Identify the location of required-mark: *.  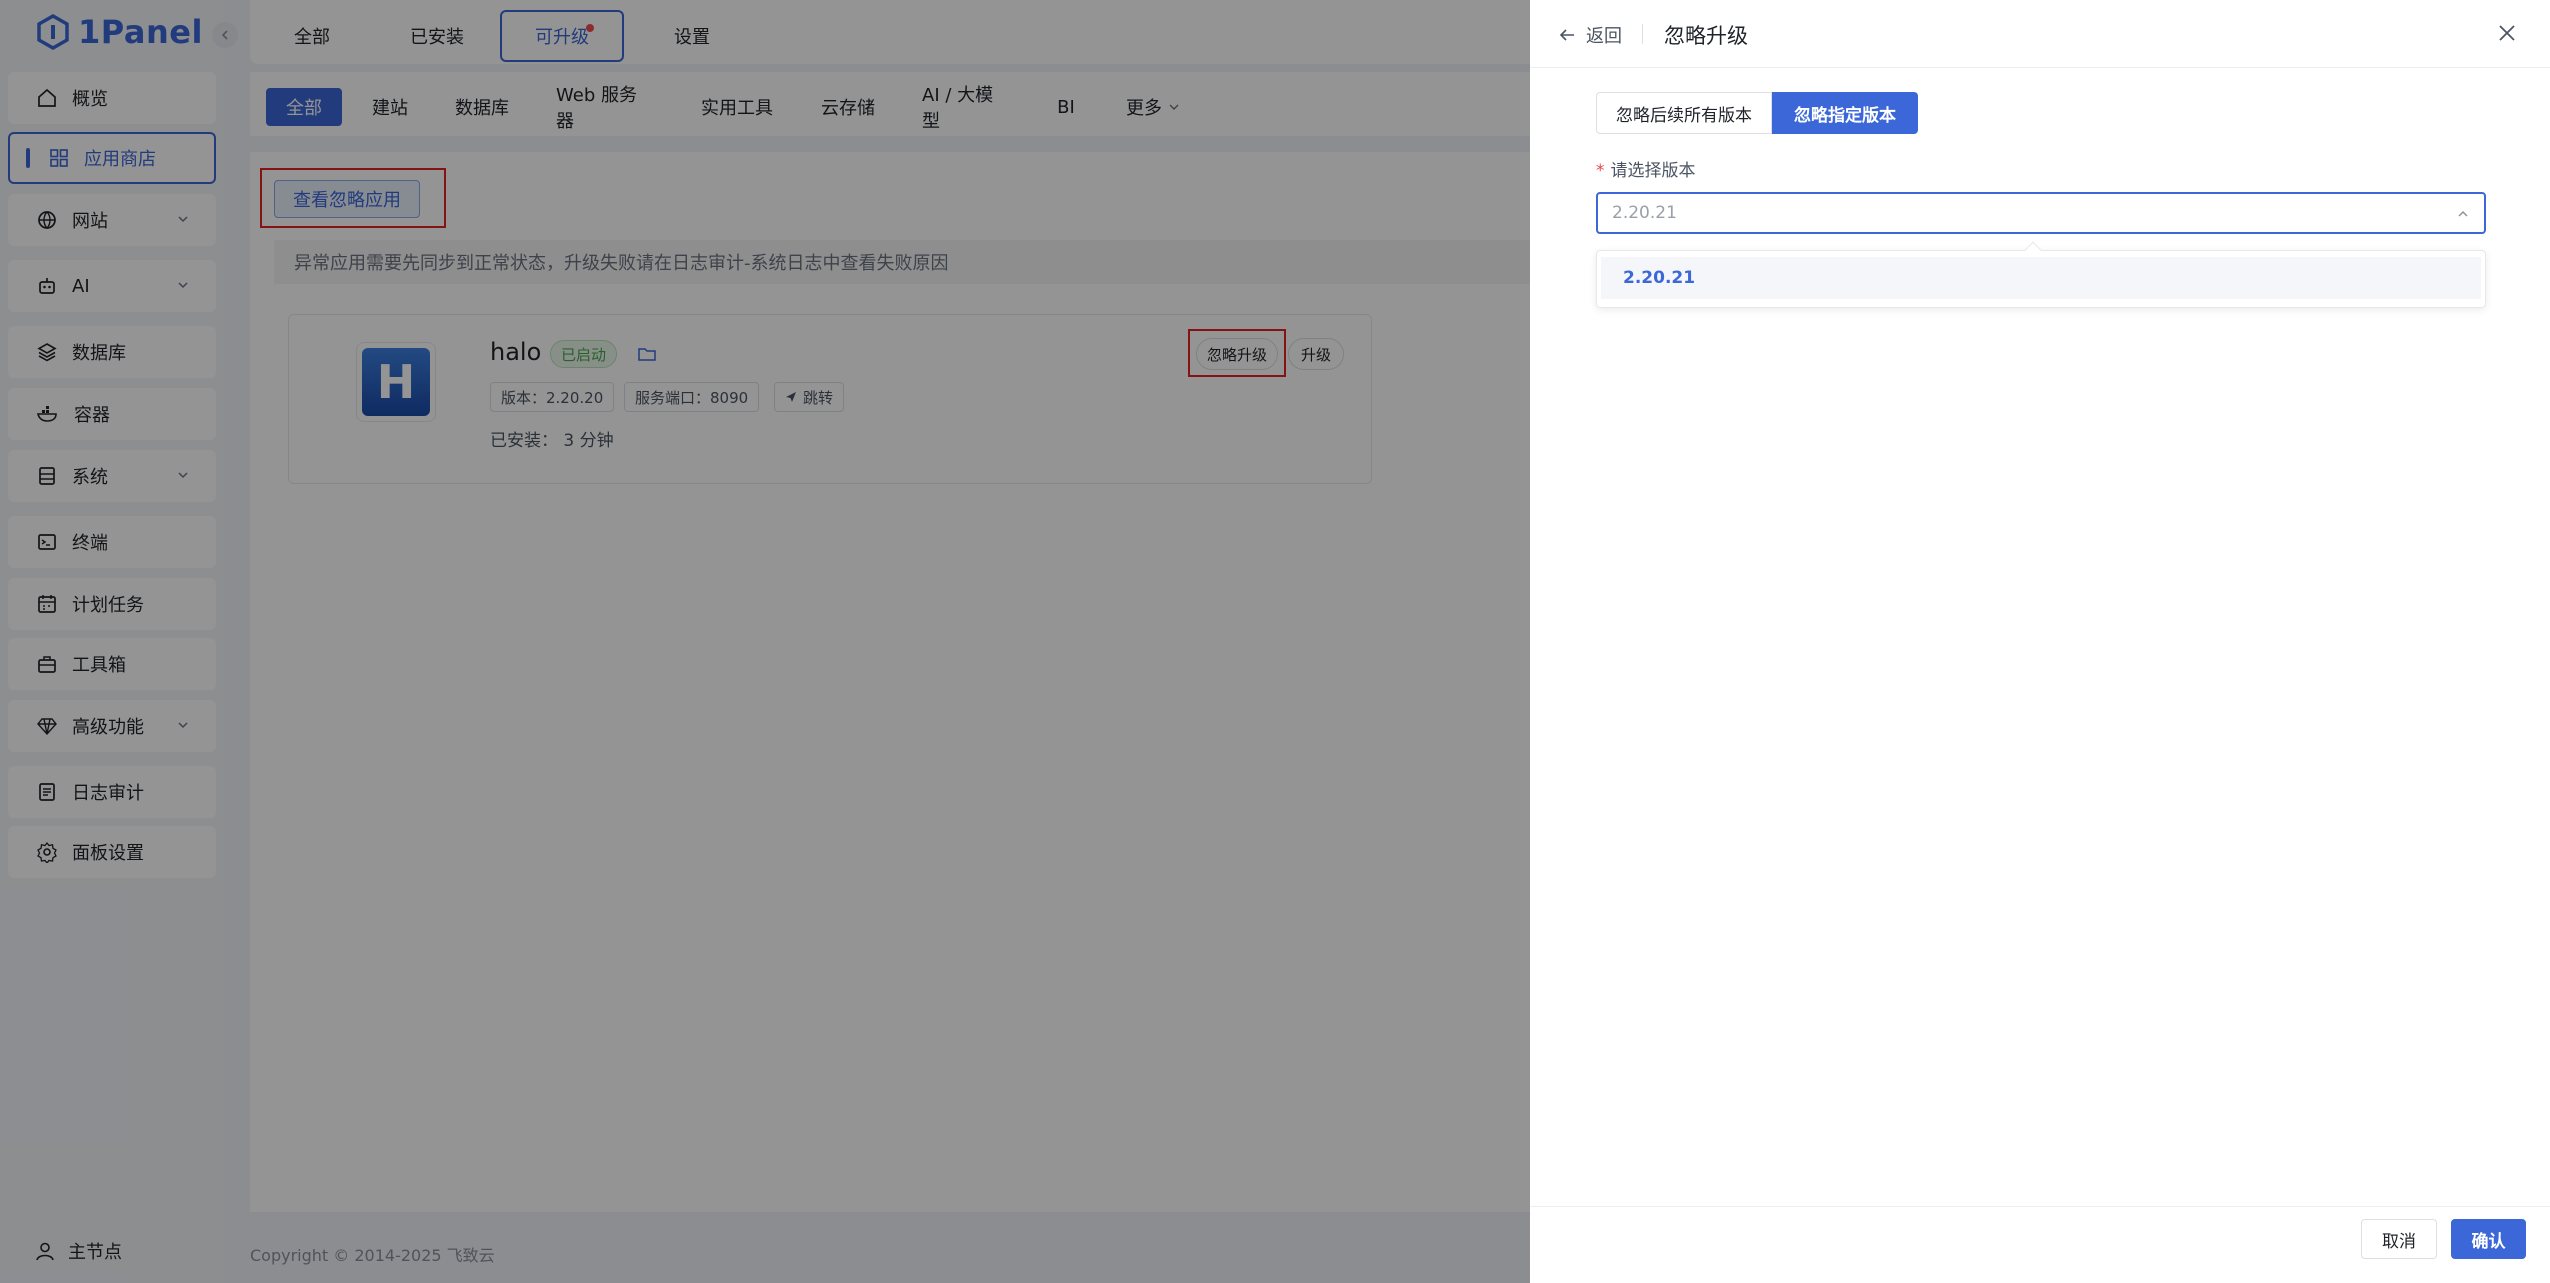
(1600, 171).